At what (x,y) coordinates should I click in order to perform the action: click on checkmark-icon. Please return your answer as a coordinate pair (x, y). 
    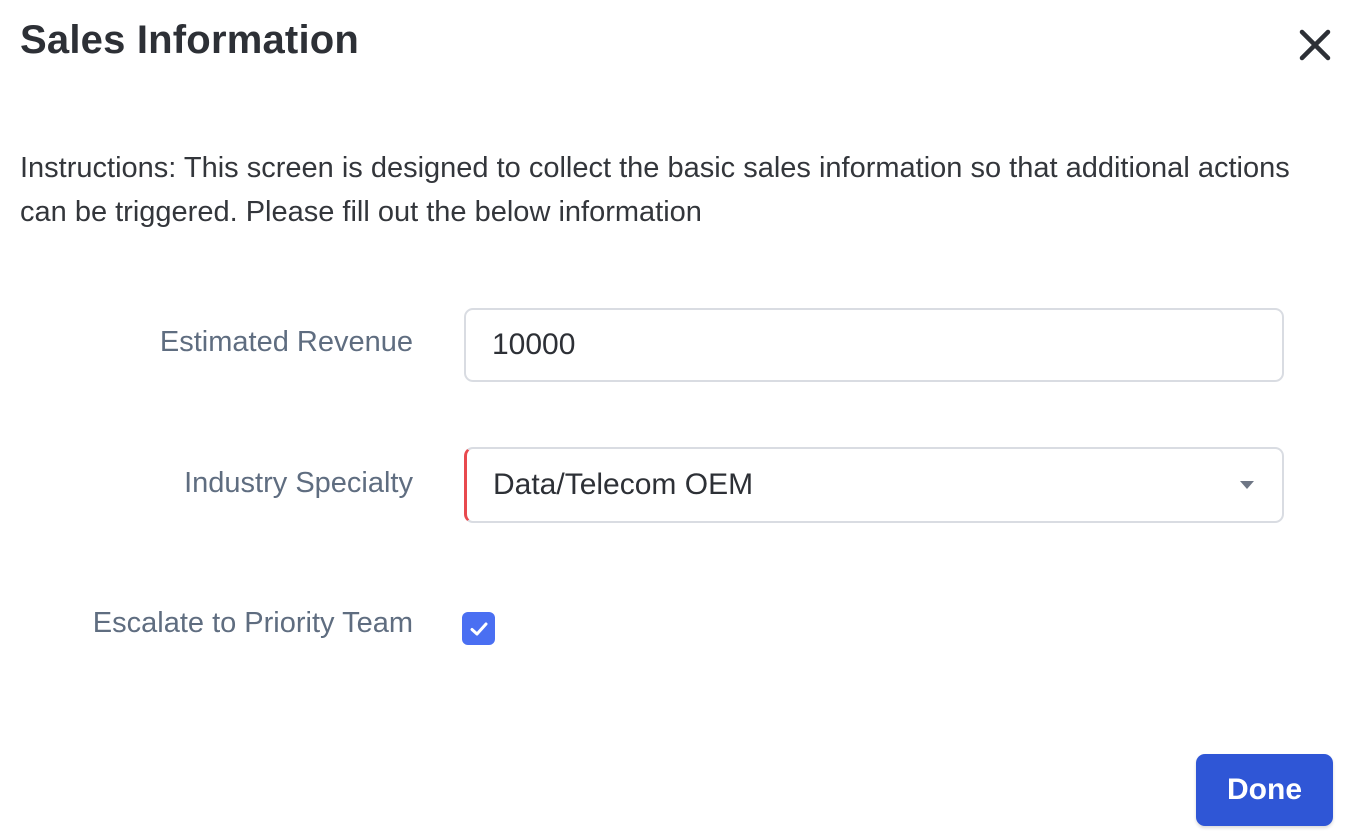
    Looking at the image, I should click on (478, 628).